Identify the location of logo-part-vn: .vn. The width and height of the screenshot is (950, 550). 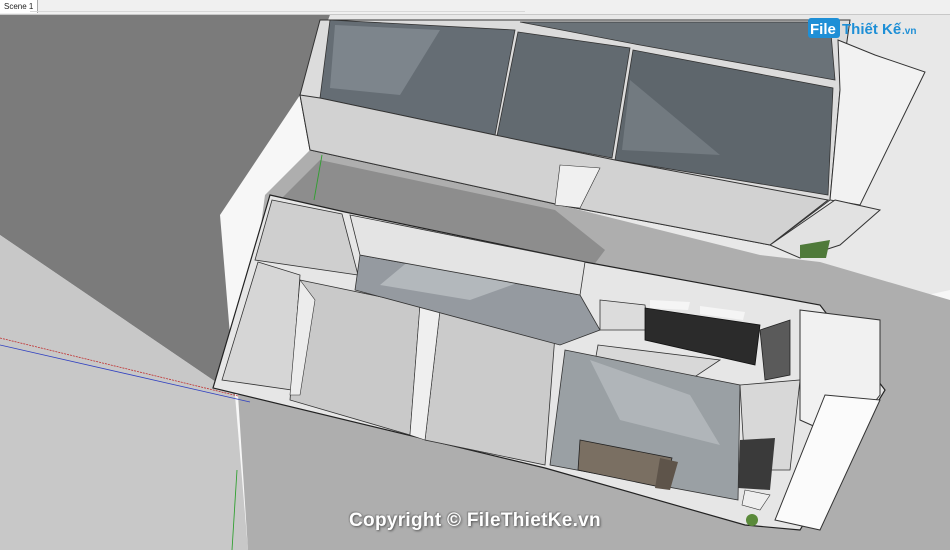
(909, 31).